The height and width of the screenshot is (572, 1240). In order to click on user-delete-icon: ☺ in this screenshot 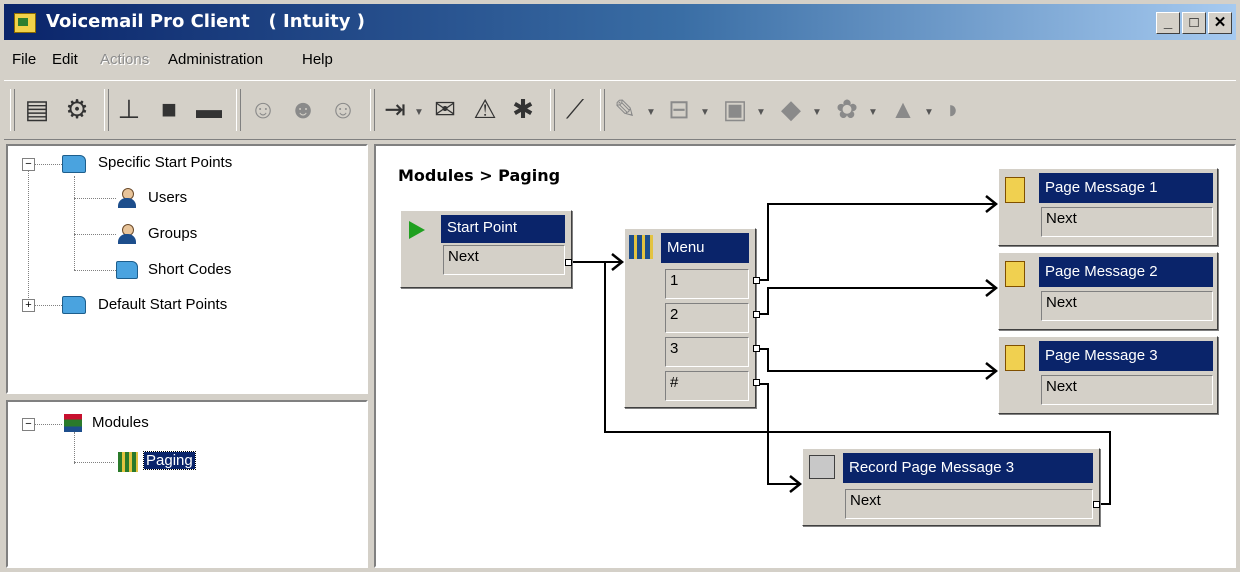, I will do `click(343, 109)`.